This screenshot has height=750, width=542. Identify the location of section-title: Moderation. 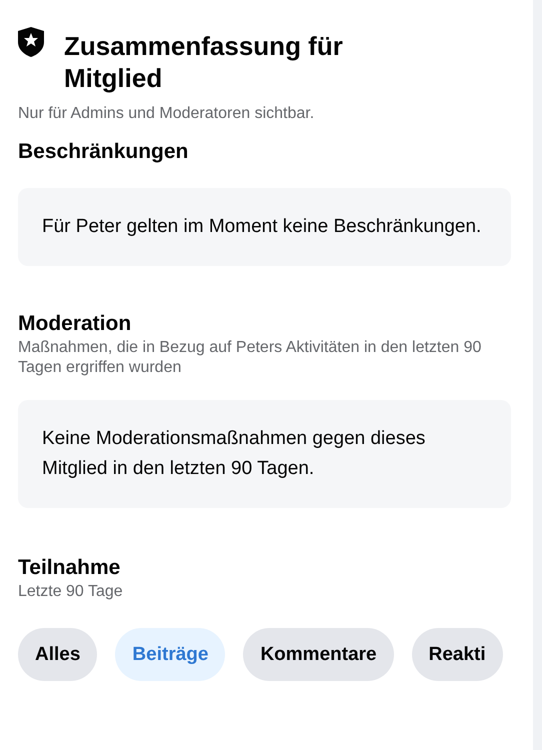
(75, 324).